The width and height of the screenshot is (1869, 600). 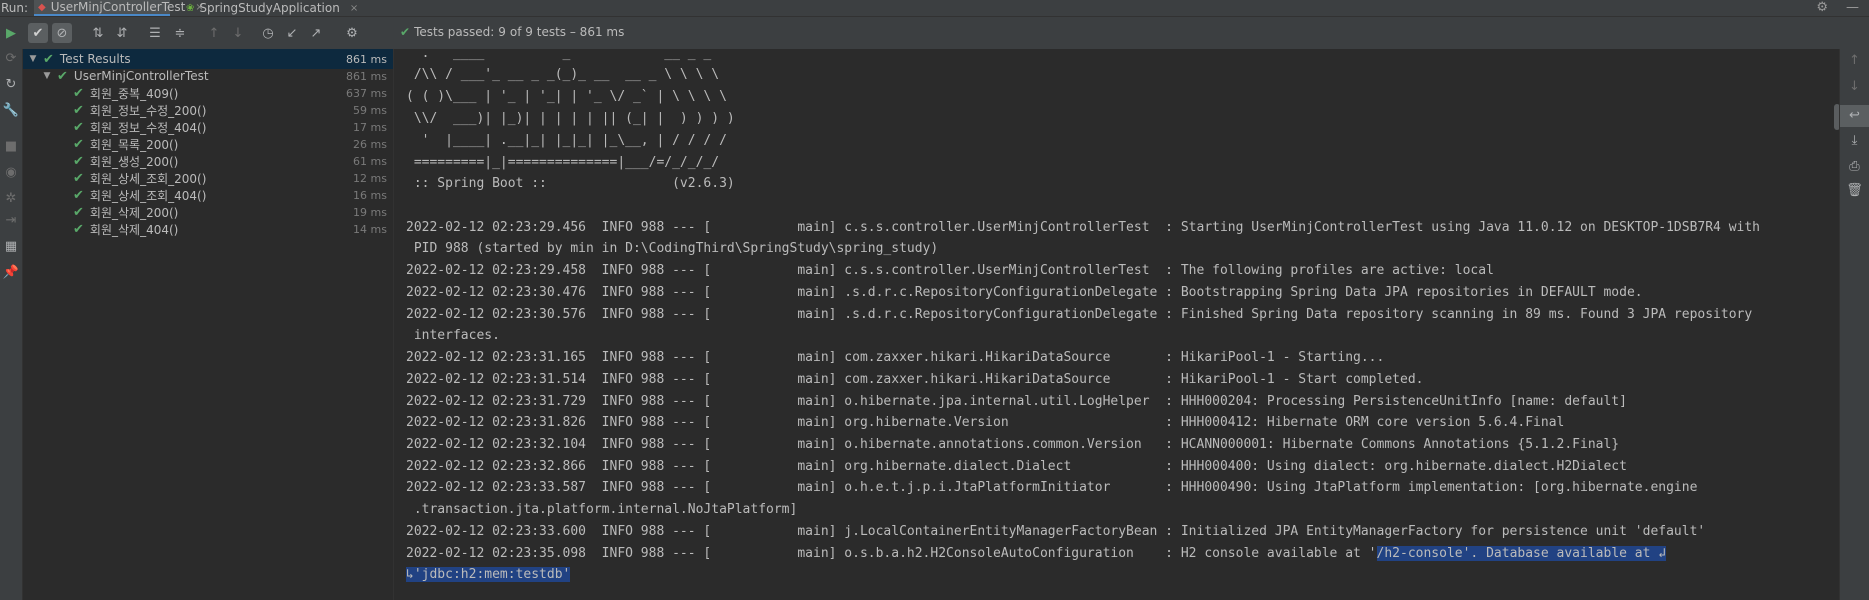 What do you see at coordinates (352, 33) in the screenshot?
I see `settings-icon: ⚙` at bounding box center [352, 33].